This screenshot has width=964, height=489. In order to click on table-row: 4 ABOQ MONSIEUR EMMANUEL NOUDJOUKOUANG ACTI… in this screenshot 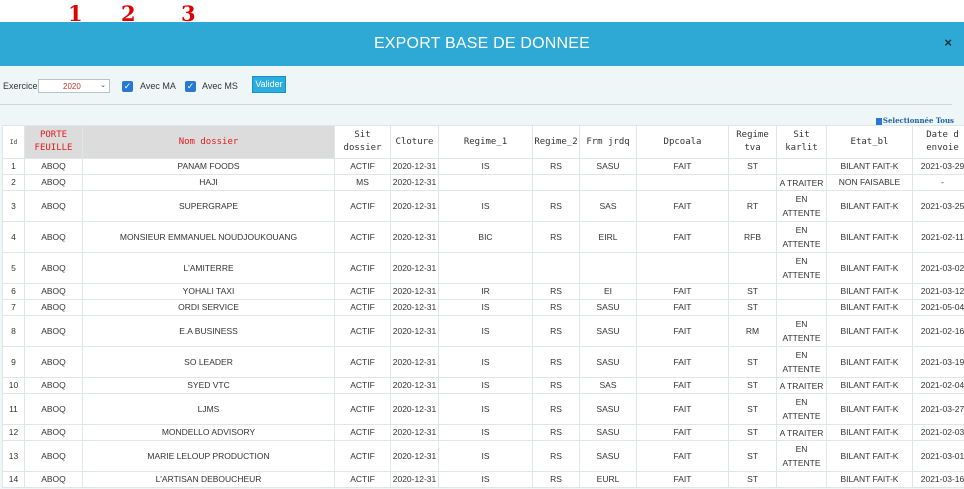, I will do `click(483, 237)`.